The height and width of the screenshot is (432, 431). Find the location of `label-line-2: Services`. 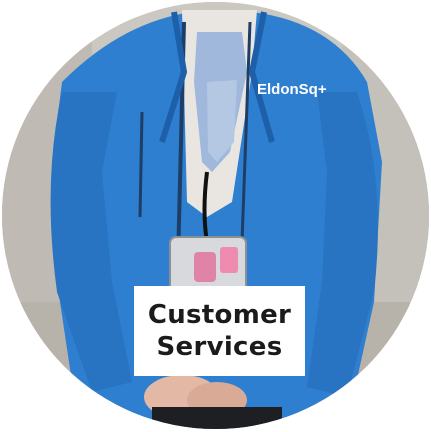

label-line-2: Services is located at coordinates (219, 347).